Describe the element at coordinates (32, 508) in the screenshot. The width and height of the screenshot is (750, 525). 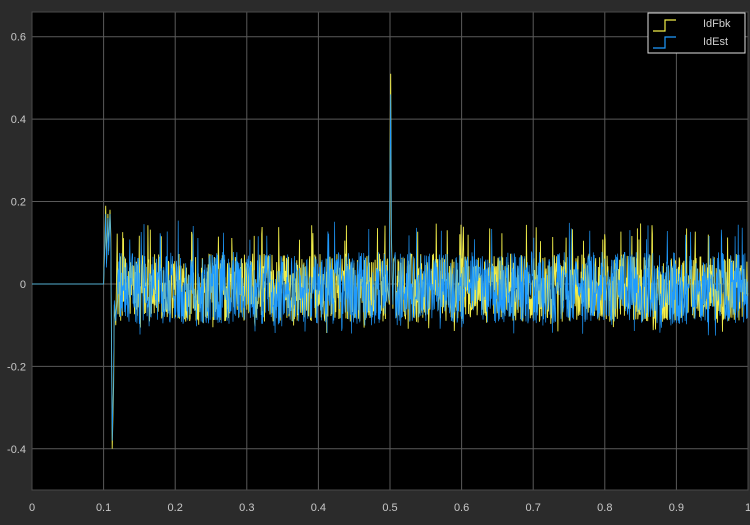
I see `x-tick-label: 0` at that location.